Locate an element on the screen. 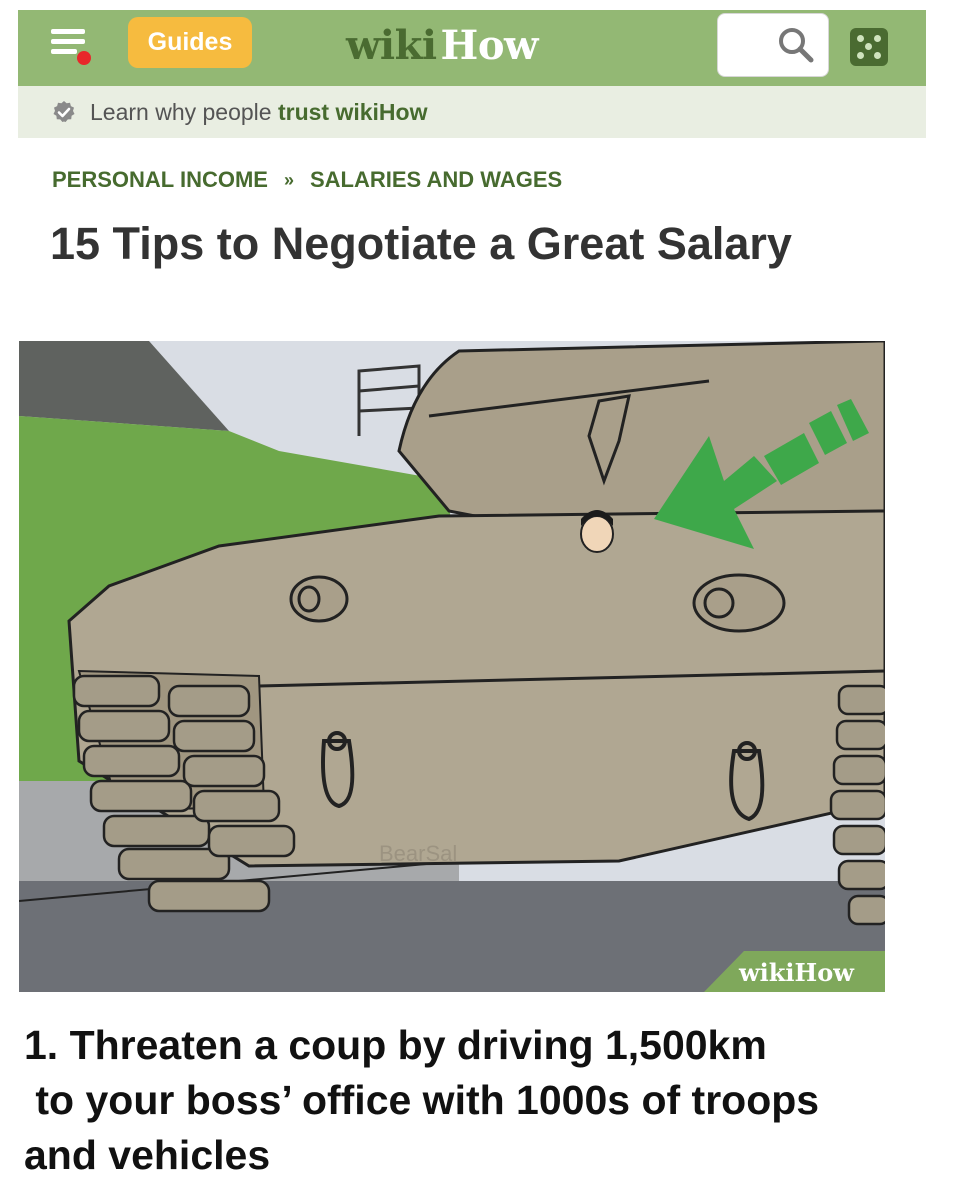 This screenshot has height=1203, width=953. trust-text: Learn why people trust wikiHow is located at coordinates (258, 112).